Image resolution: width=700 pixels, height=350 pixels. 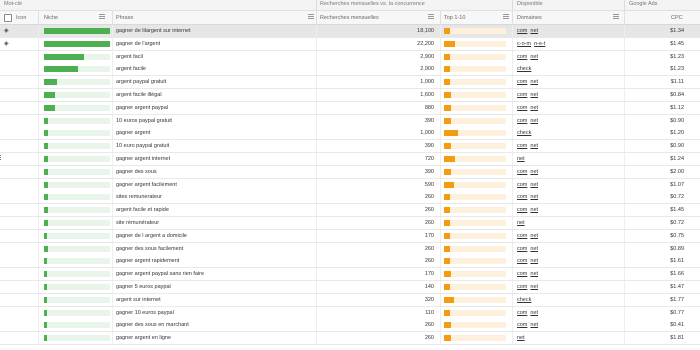 I want to click on table-row: gagner des sous 390 com net $2.00, so click(x=350, y=172).